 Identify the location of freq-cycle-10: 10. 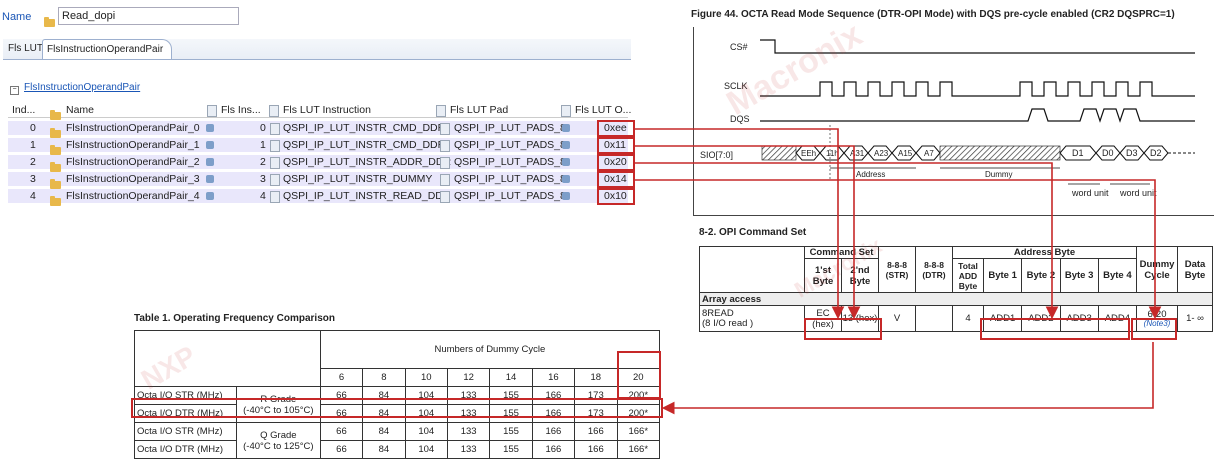
(426, 377).